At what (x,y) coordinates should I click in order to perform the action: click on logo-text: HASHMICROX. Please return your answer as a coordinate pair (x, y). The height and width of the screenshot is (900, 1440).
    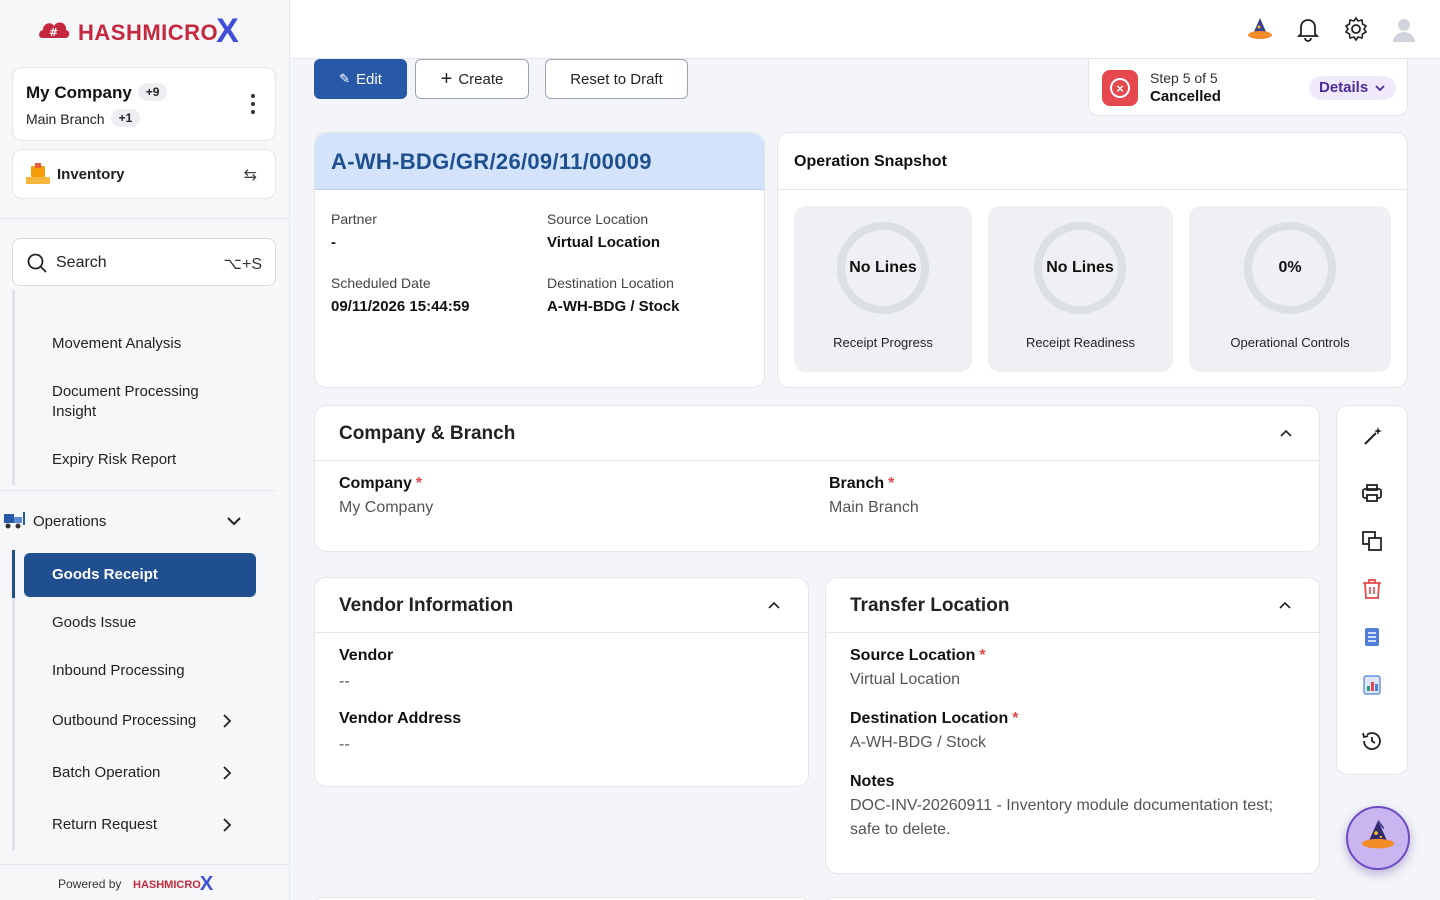
    Looking at the image, I should click on (159, 30).